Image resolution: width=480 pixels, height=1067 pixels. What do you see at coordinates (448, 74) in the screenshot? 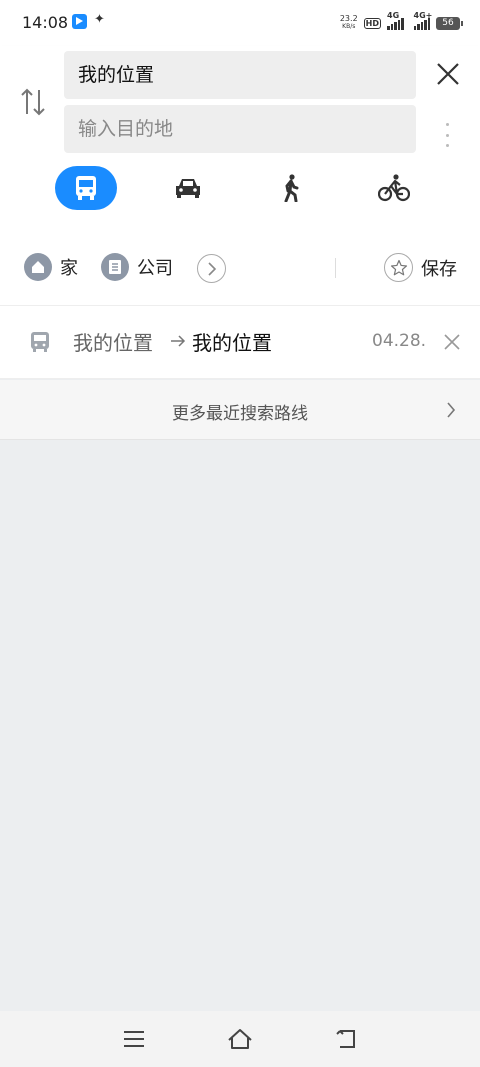
I see `close-icon` at bounding box center [448, 74].